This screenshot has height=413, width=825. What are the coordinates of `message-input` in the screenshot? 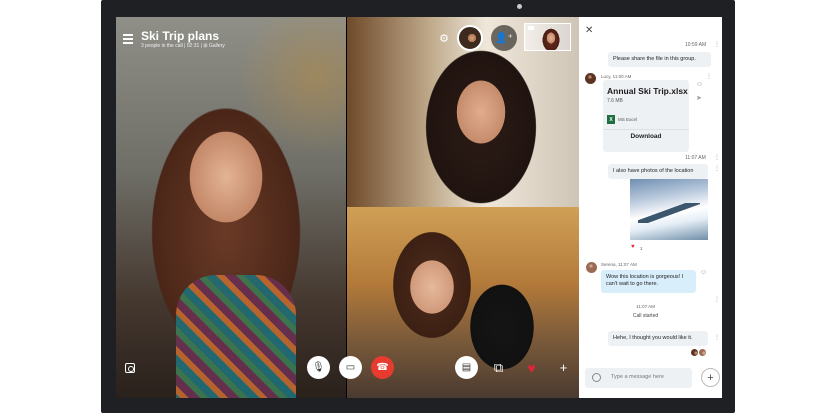 It's located at (646, 377).